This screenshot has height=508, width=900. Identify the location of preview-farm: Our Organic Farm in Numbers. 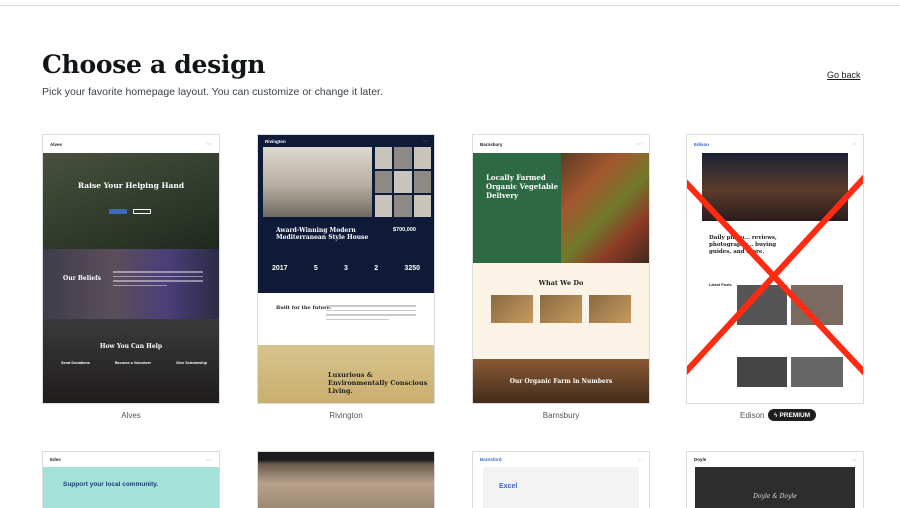
(561, 381).